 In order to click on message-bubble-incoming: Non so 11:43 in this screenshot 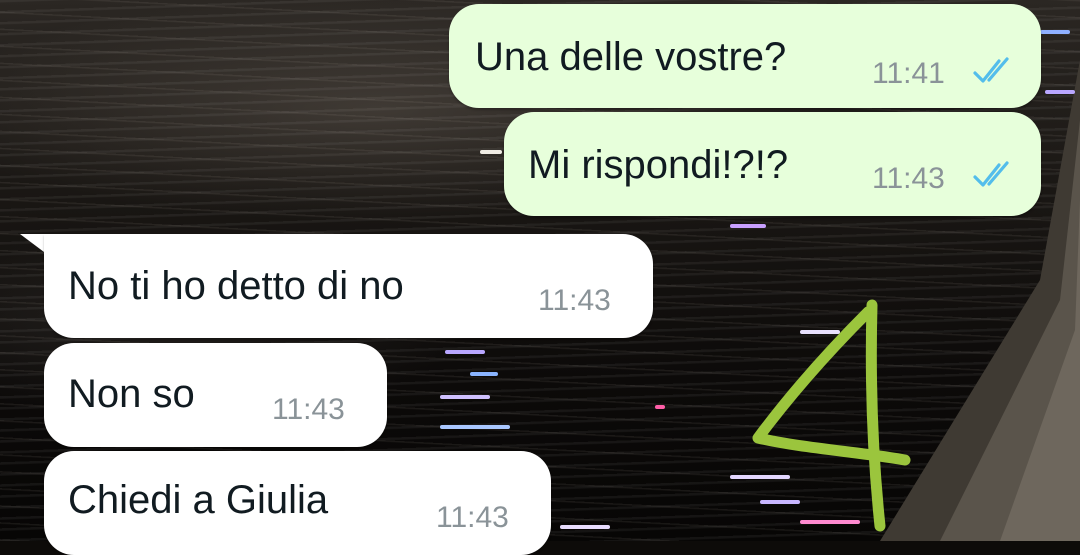, I will do `click(215, 395)`.